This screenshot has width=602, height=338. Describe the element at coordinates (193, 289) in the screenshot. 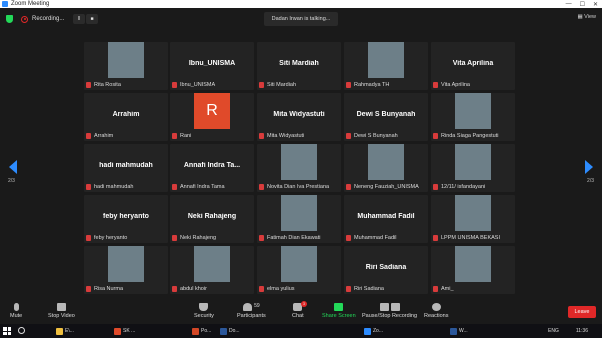

I see `participant-name: abdul khoir` at that location.